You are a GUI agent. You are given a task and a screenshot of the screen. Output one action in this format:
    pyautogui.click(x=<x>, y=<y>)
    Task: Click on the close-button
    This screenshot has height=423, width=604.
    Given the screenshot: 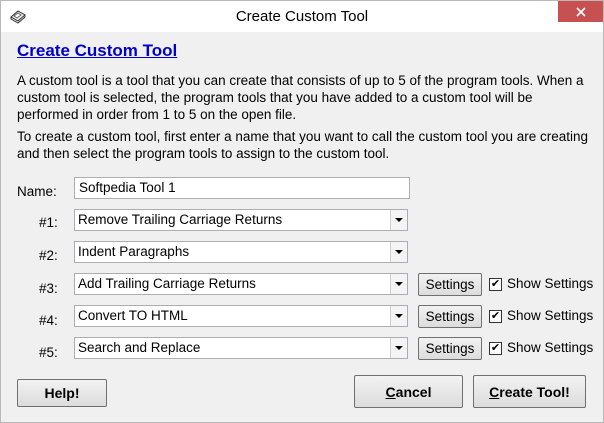 What is the action you would take?
    pyautogui.click(x=580, y=11)
    